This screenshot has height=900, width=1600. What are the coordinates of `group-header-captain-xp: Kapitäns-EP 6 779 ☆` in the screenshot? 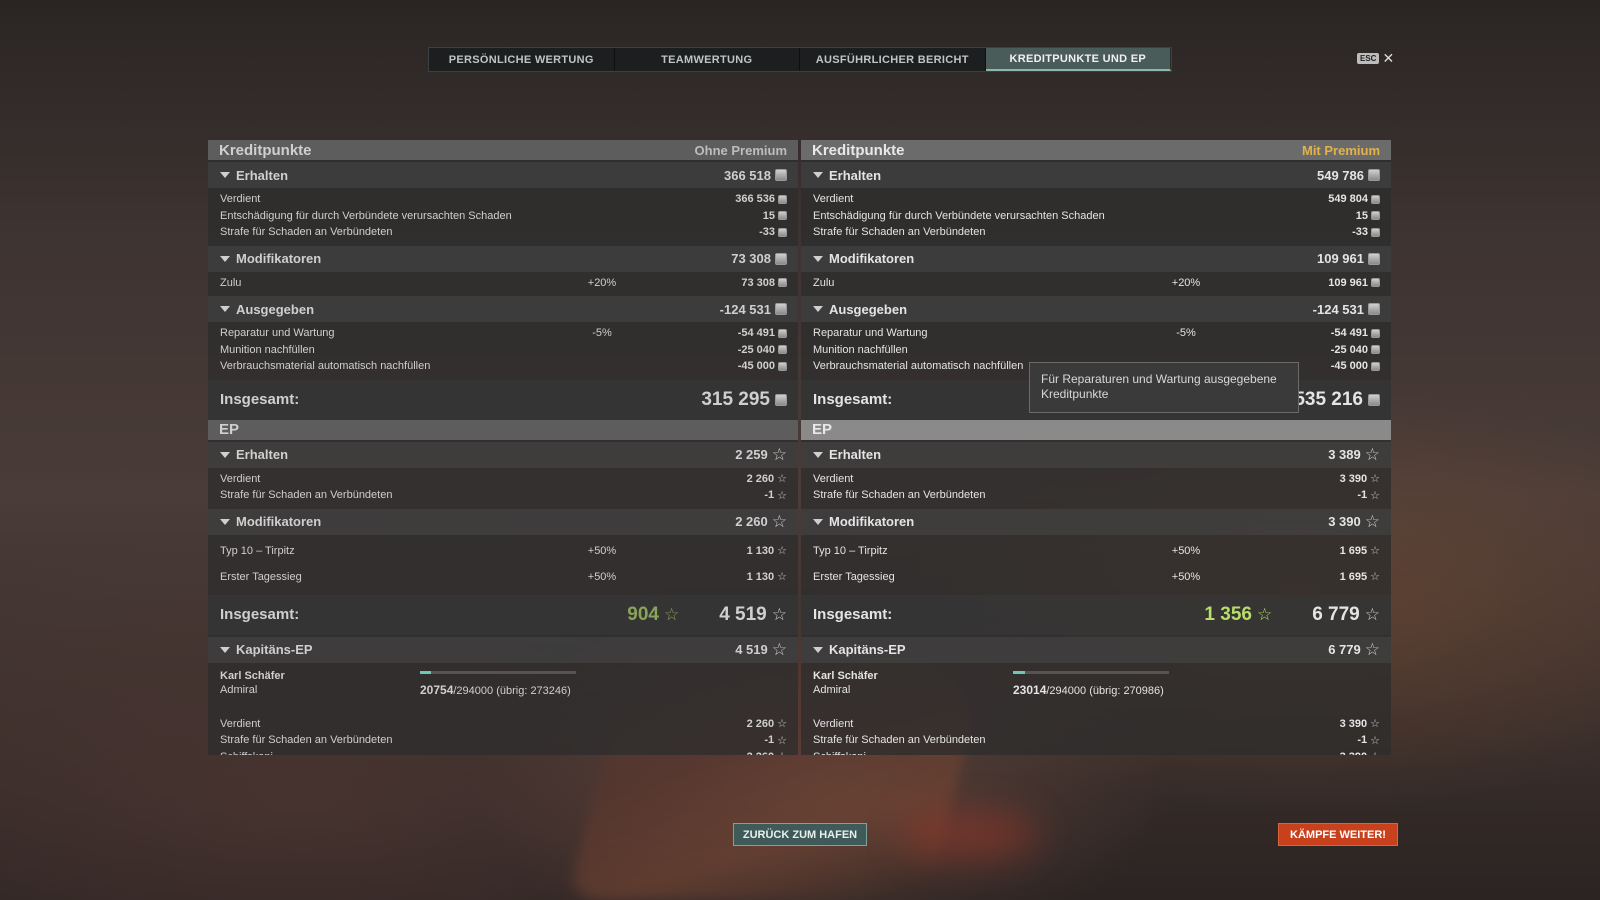 It's located at (1096, 649).